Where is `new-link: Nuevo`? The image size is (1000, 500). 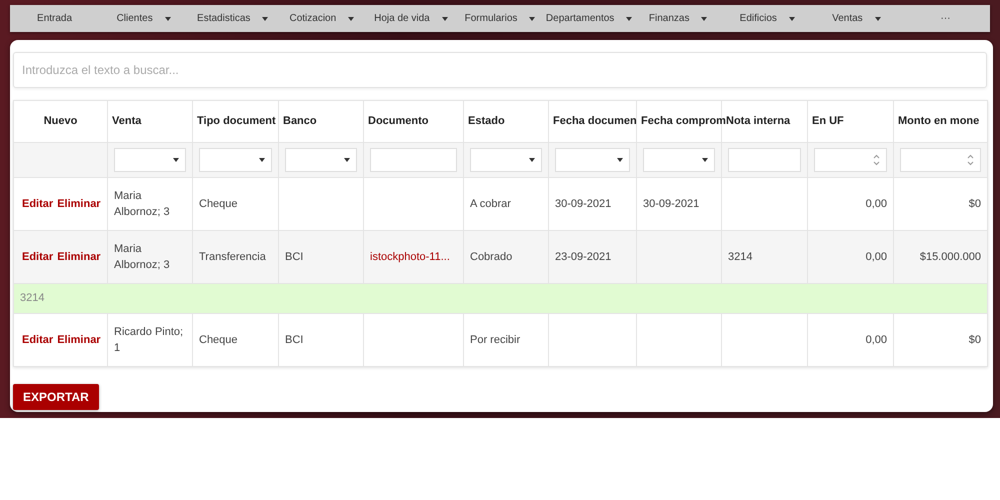 new-link: Nuevo is located at coordinates (61, 121).